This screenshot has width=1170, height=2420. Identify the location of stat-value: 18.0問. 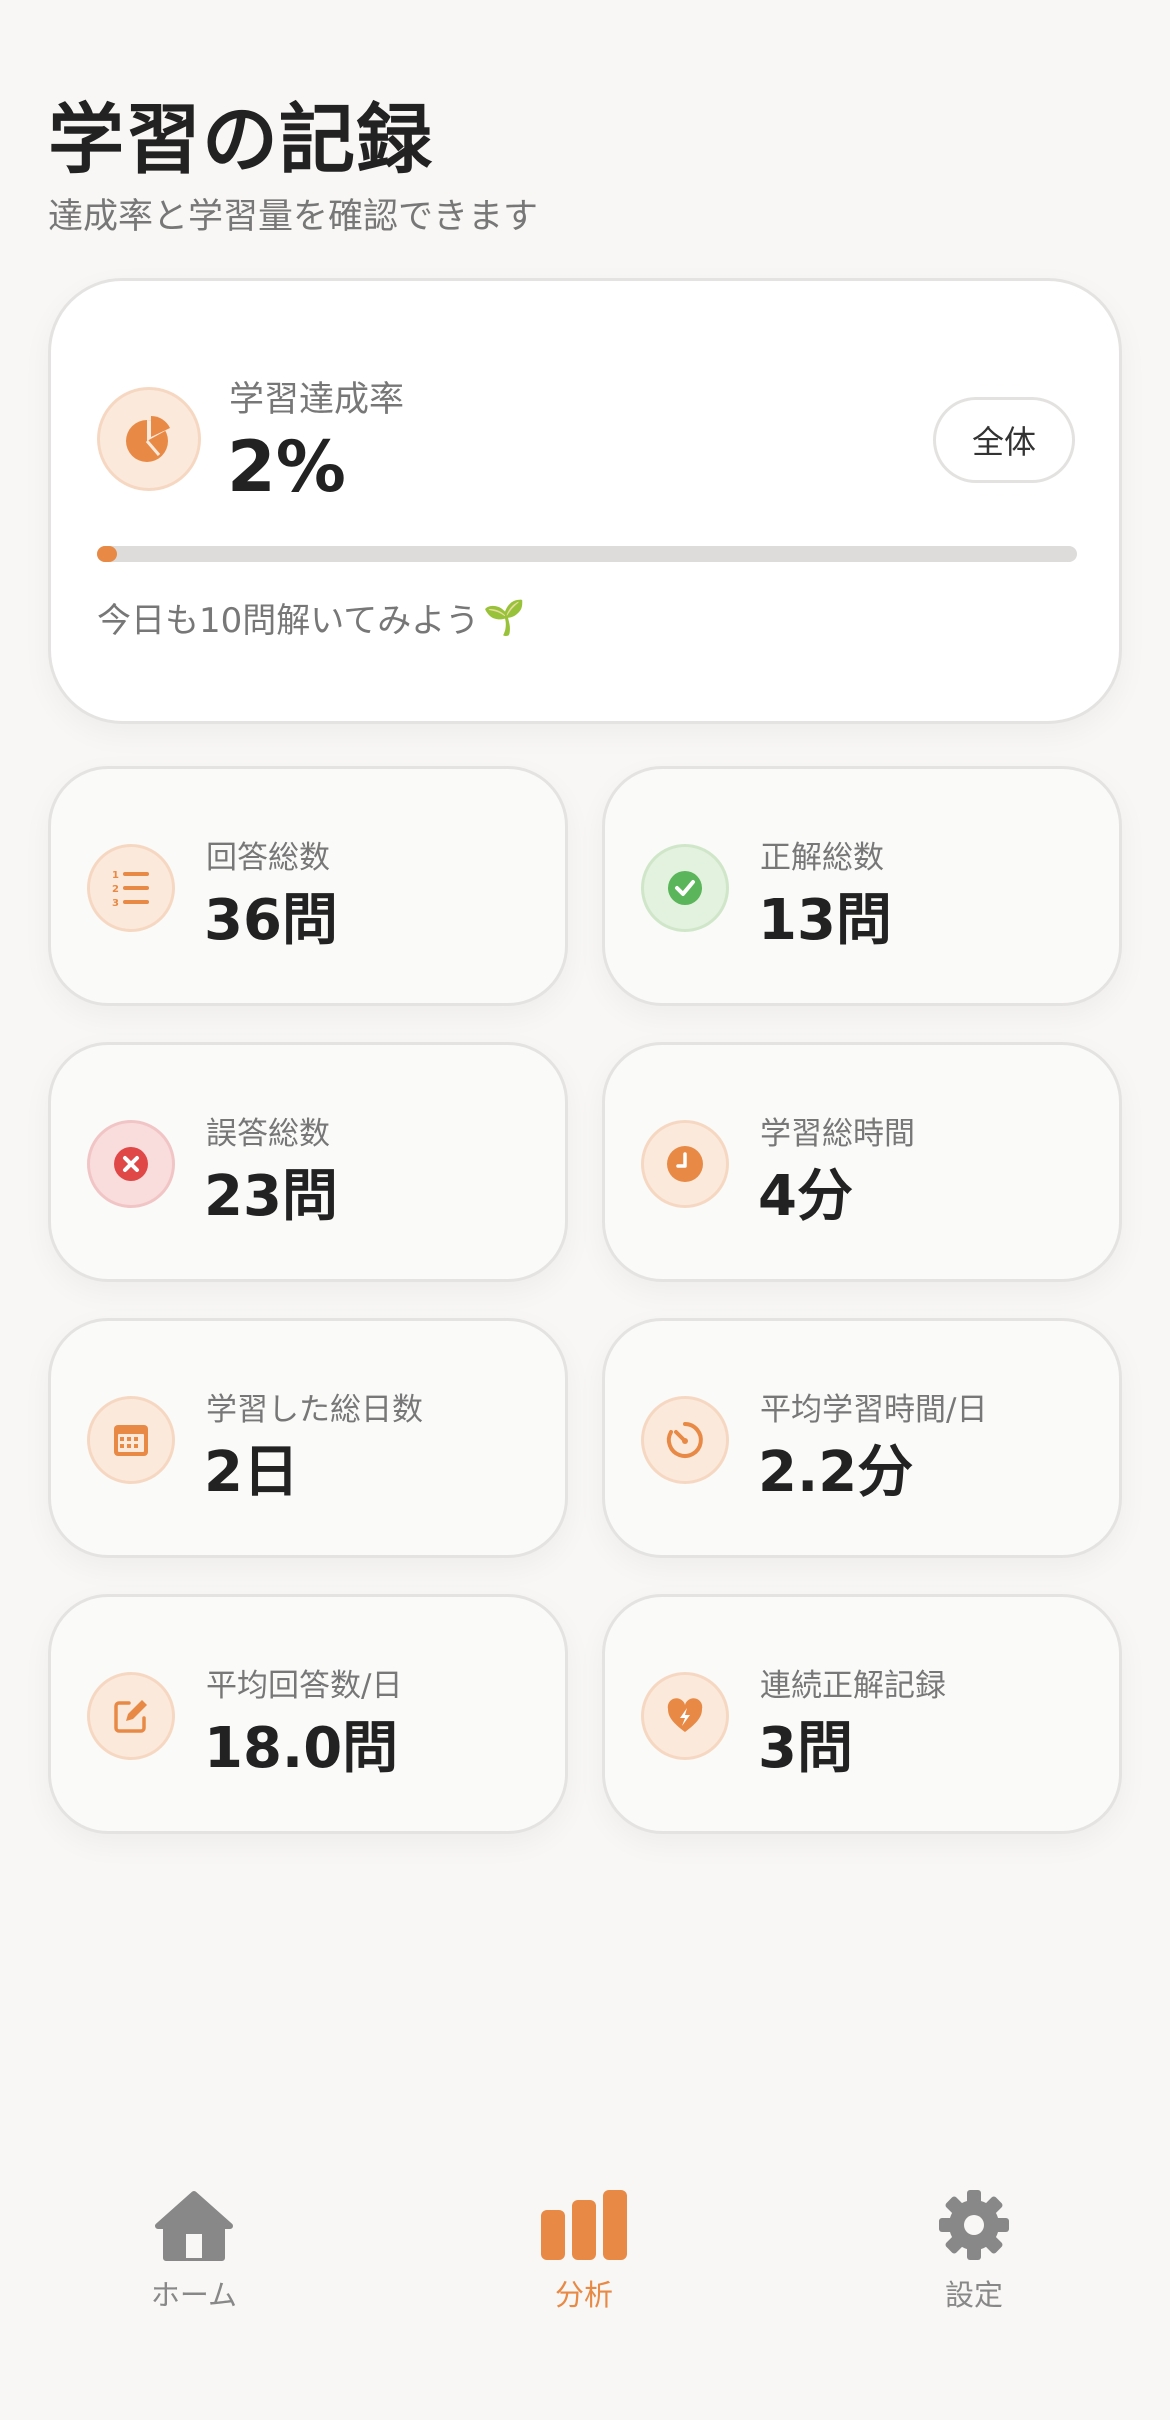
(301, 1748).